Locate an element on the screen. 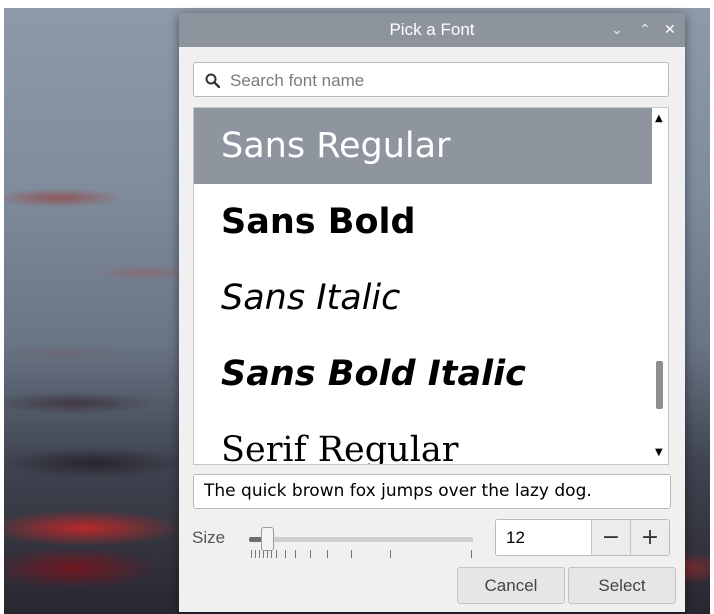  font-item-sans-bold-italic: Sans Bold Italic is located at coordinates (424, 374).